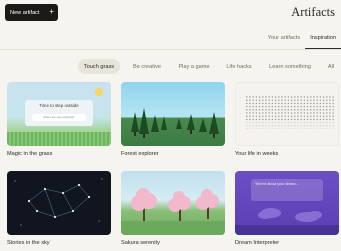 Image resolution: width=341 pixels, height=251 pixels. What do you see at coordinates (170, 49) in the screenshot?
I see `header-divider` at bounding box center [170, 49].